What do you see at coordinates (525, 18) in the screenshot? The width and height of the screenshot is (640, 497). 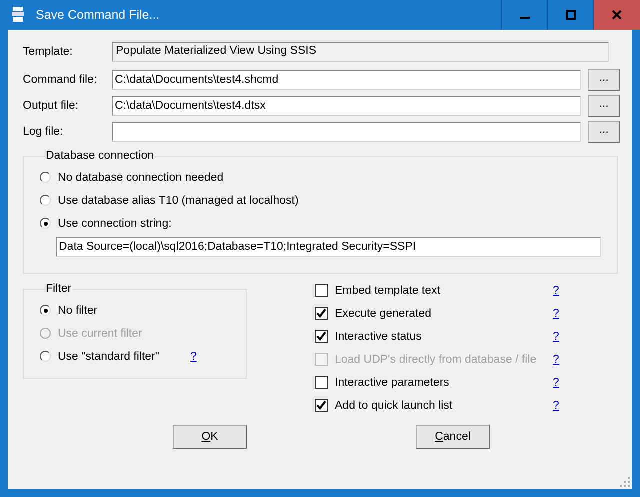 I see `minimize-icon` at bounding box center [525, 18].